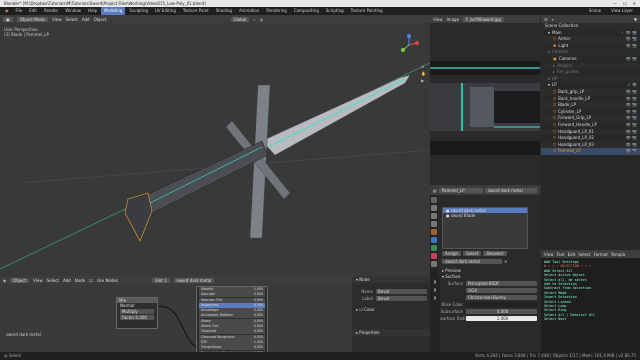 This screenshot has width=640, height=360. I want to click on deselect-button: Deselect, so click(495, 253).